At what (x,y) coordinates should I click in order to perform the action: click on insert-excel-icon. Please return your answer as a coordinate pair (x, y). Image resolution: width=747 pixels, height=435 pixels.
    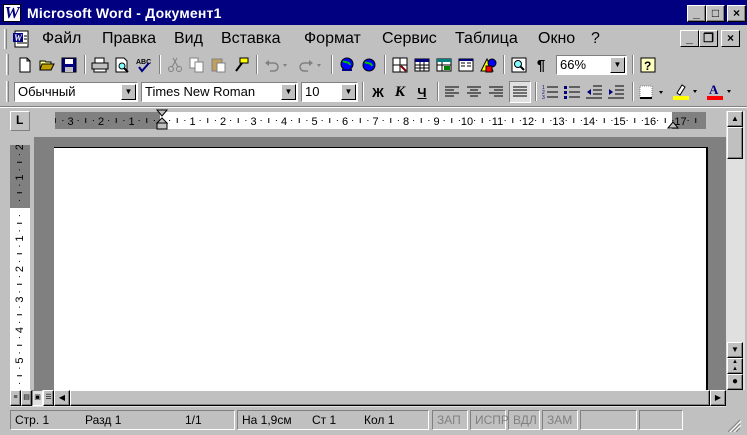
    Looking at the image, I should click on (444, 65).